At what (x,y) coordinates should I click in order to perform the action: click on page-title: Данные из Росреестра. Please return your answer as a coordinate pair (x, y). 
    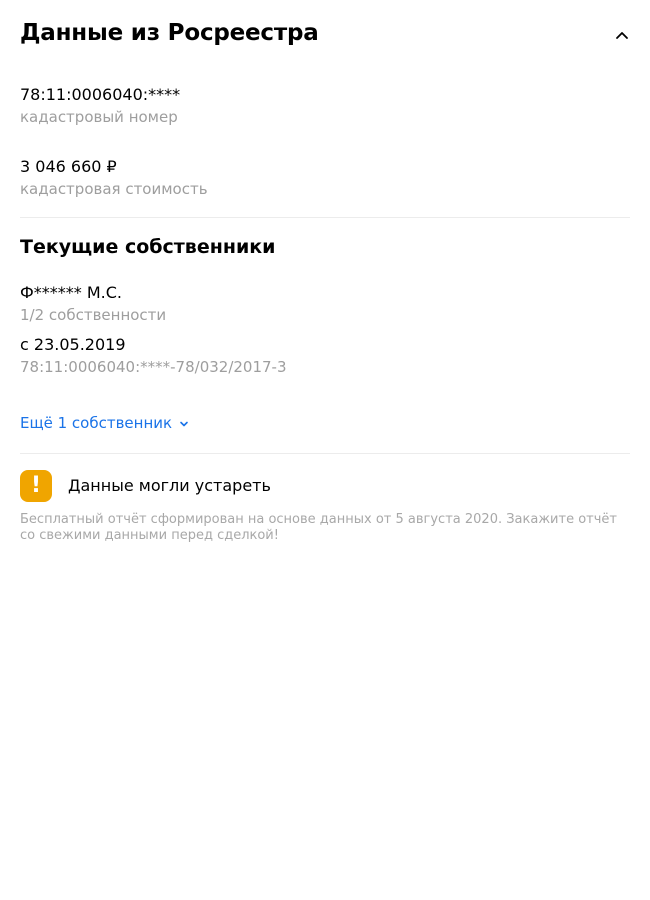
    Looking at the image, I should click on (169, 33).